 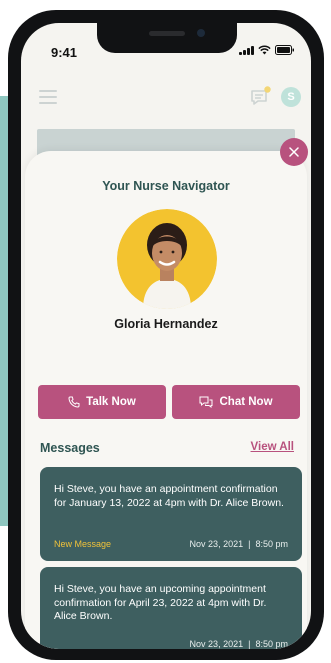 I want to click on phone-icon, so click(x=74, y=402).